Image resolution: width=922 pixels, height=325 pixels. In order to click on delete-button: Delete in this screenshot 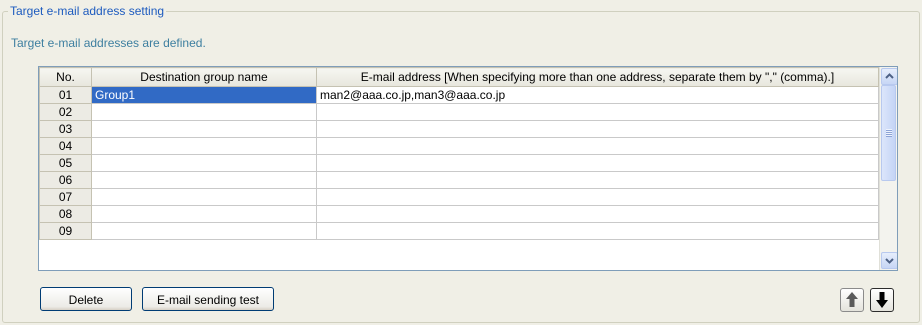, I will do `click(86, 299)`.